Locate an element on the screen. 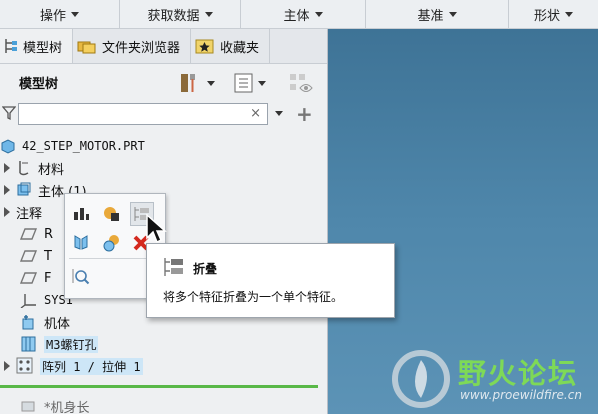 The height and width of the screenshot is (414, 598). ribbon-group-body: 主体 is located at coordinates (303, 14).